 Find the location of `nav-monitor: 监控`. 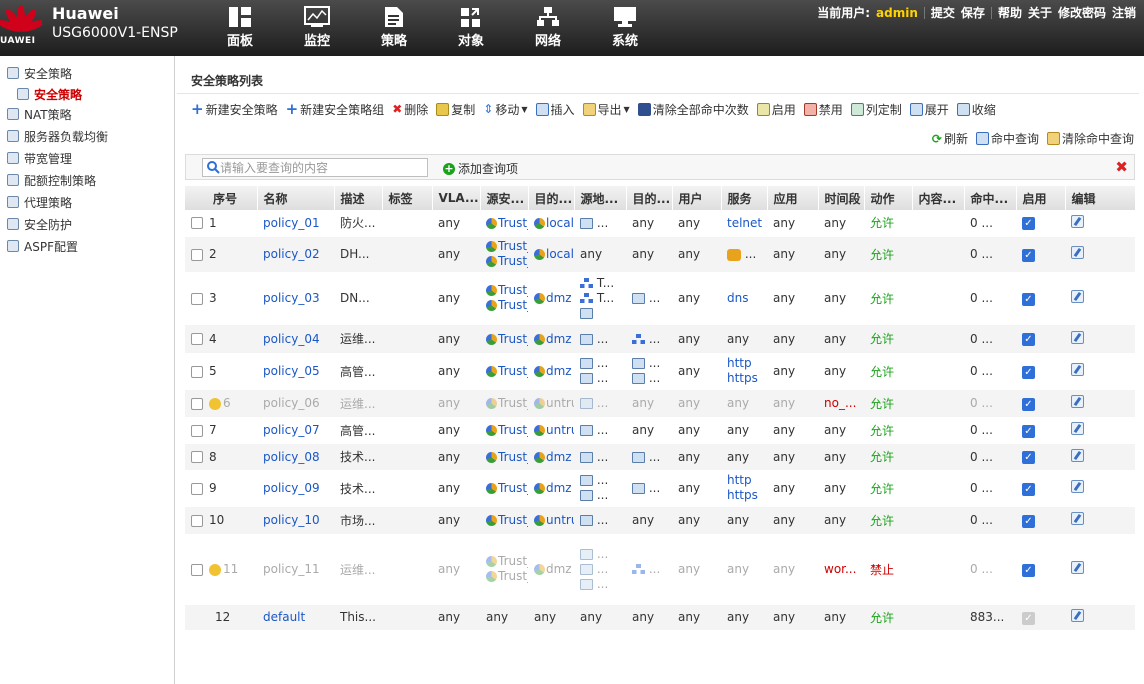

nav-monitor: 监控 is located at coordinates (317, 27).